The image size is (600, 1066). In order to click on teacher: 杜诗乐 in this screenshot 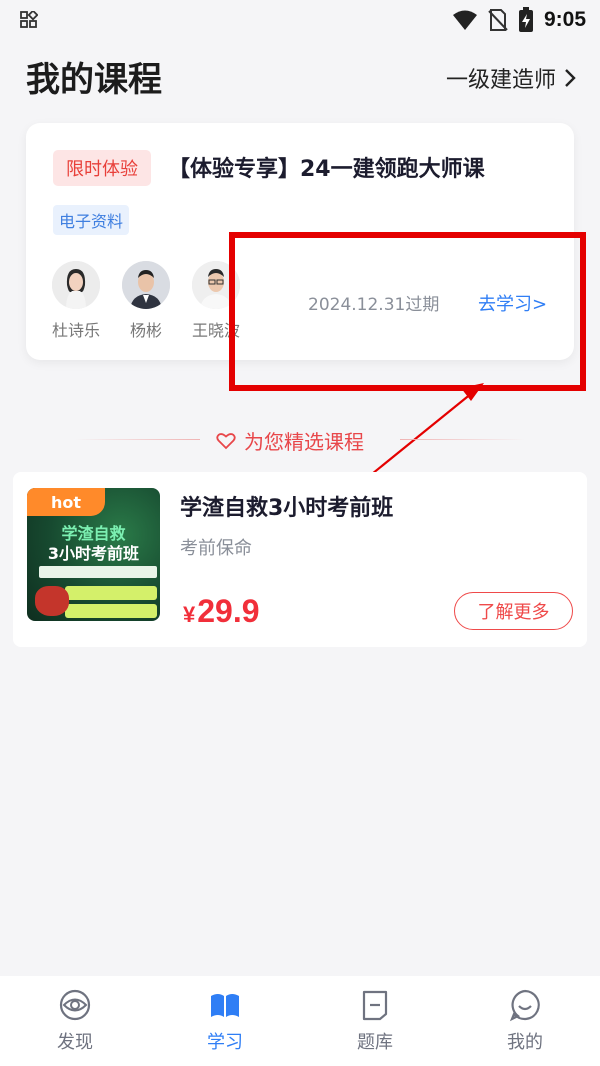, I will do `click(76, 301)`.